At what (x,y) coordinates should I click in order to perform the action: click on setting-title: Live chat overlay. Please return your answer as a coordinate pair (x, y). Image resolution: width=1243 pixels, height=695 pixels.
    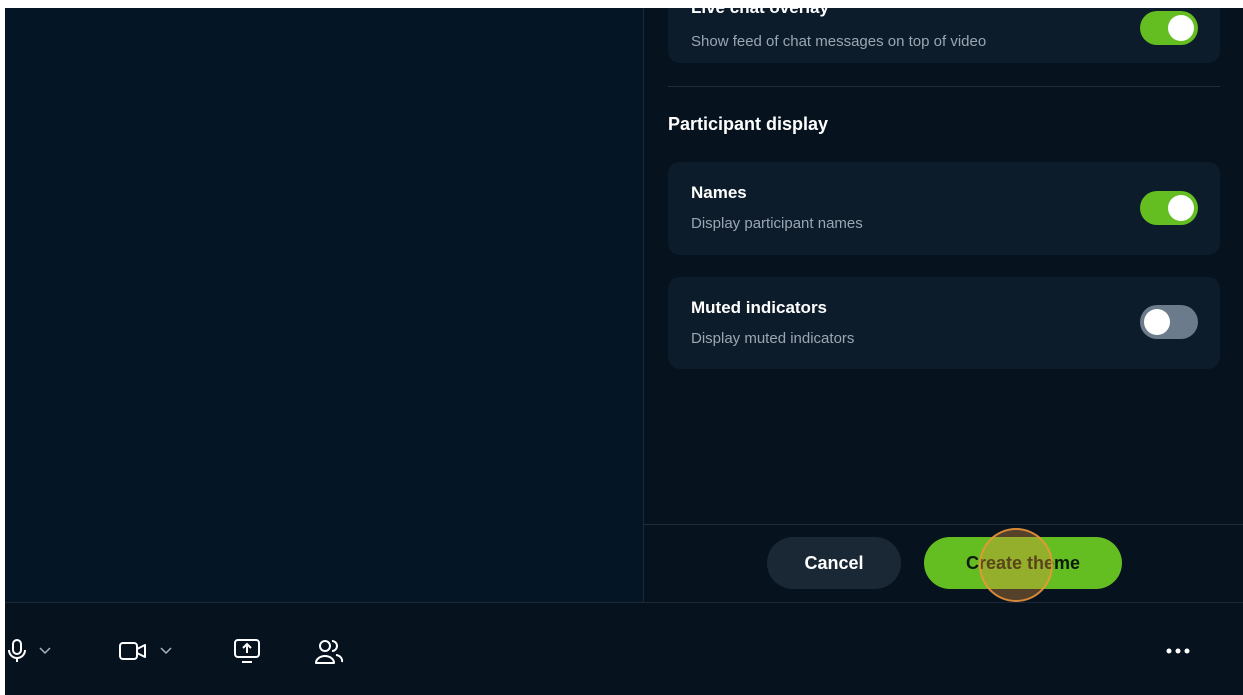
    Looking at the image, I should click on (760, 13).